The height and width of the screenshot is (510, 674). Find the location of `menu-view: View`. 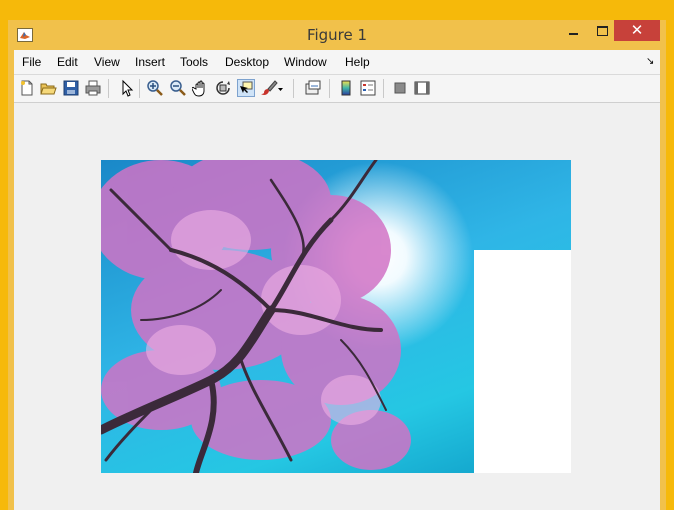

menu-view: View is located at coordinates (107, 62).